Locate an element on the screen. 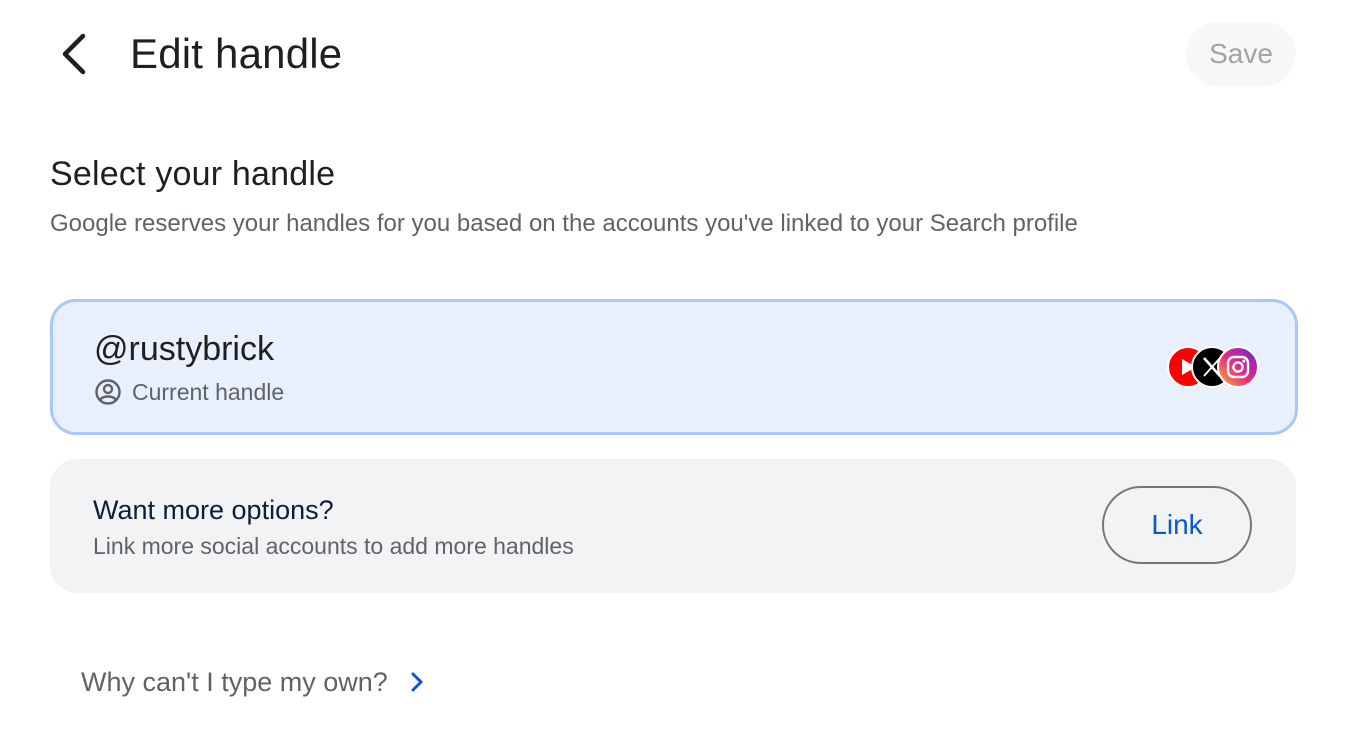  why-link-label: Why can't I type my own? is located at coordinates (234, 682).